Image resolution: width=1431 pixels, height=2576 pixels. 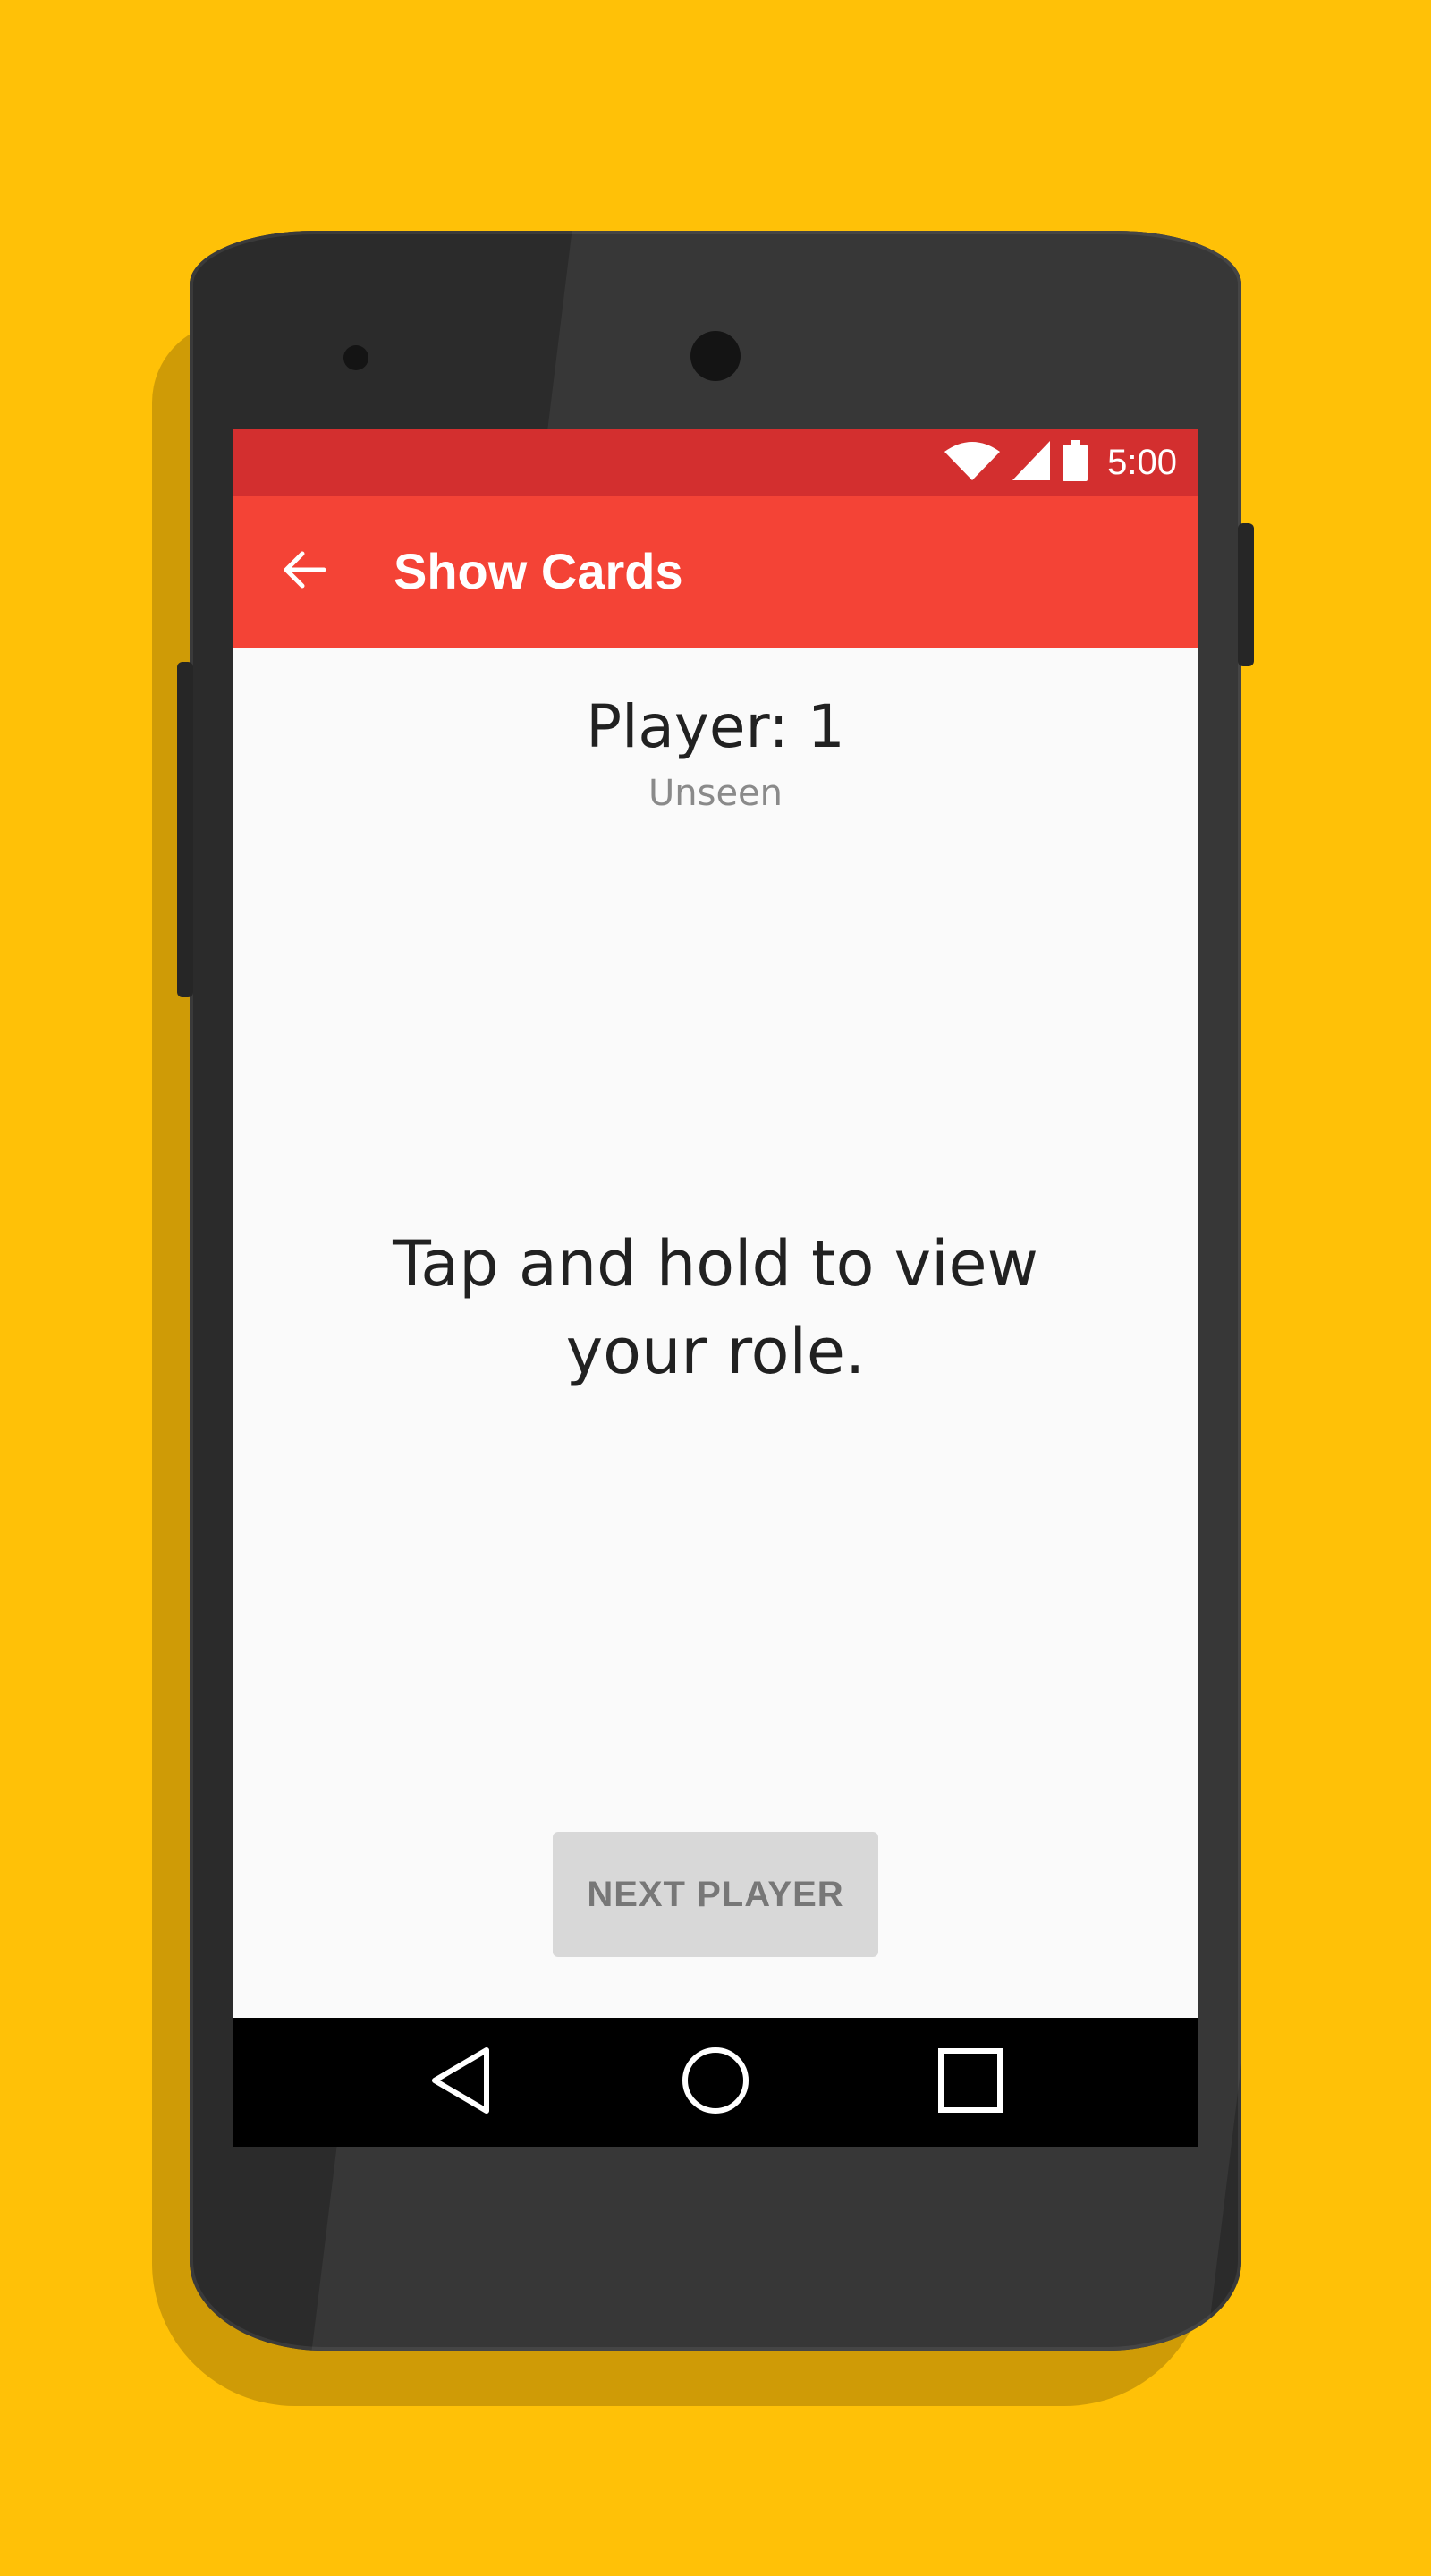 I want to click on wifi-icon, so click(x=973, y=462).